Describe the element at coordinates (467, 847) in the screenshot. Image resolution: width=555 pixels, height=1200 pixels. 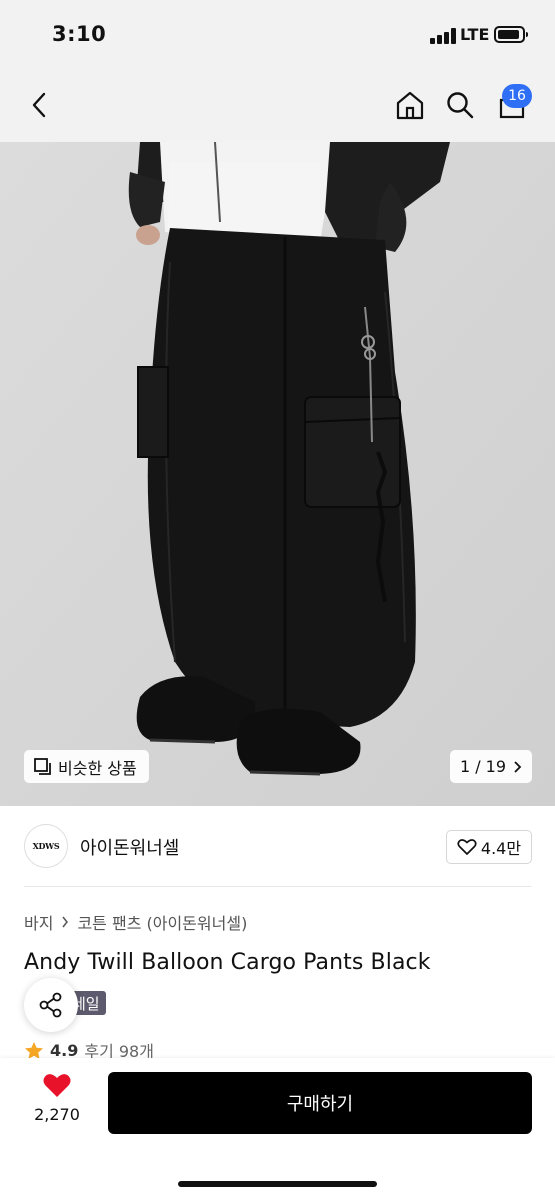
I see `heart-outline-icon` at that location.